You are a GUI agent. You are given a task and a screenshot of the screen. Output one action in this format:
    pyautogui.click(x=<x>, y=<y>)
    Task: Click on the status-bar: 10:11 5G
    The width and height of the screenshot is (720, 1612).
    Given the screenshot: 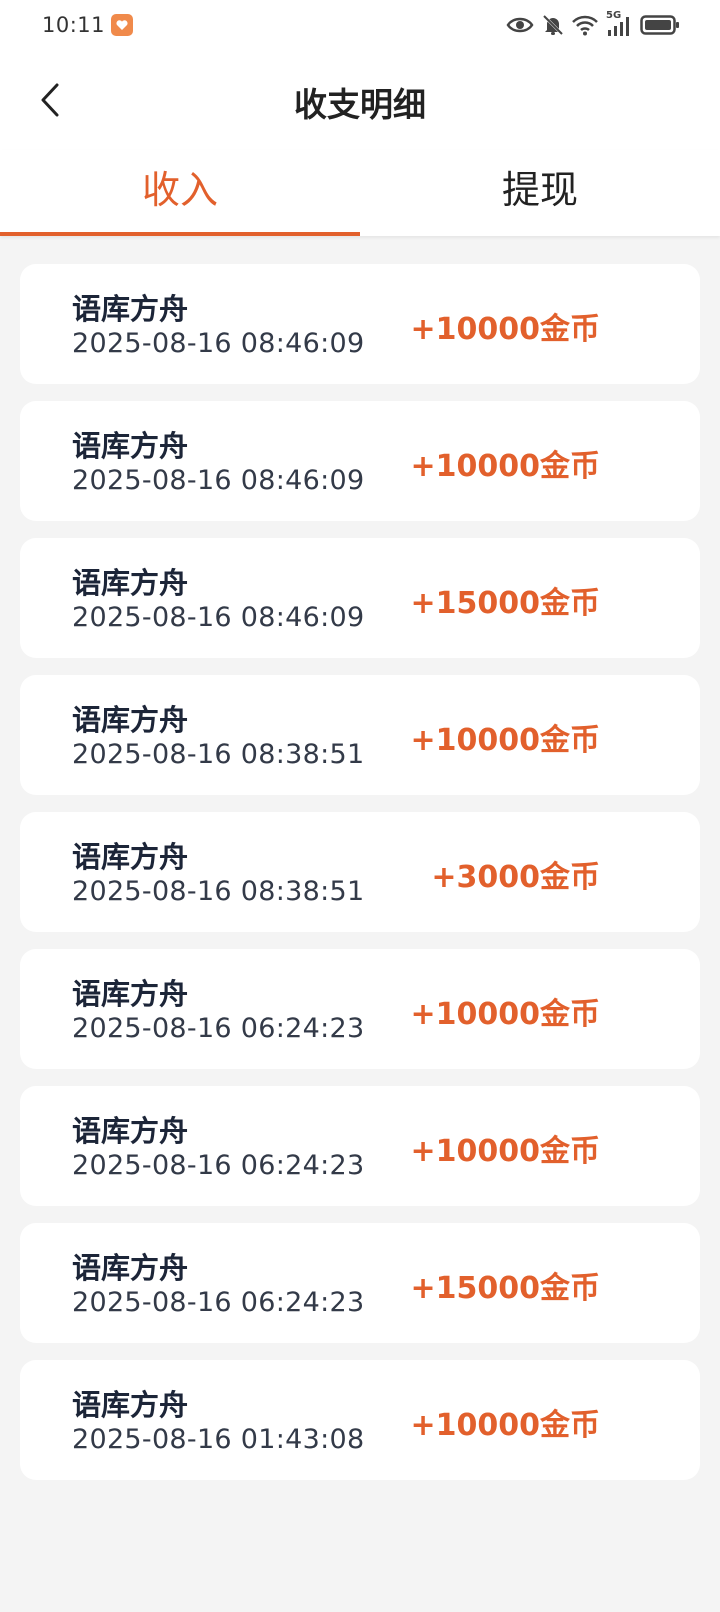 What is the action you would take?
    pyautogui.click(x=360, y=25)
    